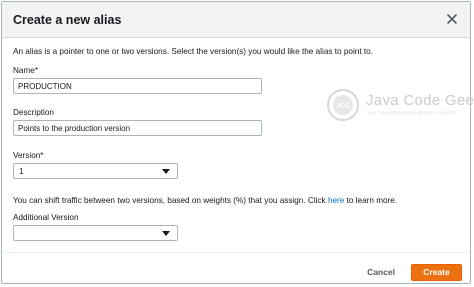 Image resolution: width=474 pixels, height=287 pixels. I want to click on dialog-title: Create a new alias, so click(67, 20).